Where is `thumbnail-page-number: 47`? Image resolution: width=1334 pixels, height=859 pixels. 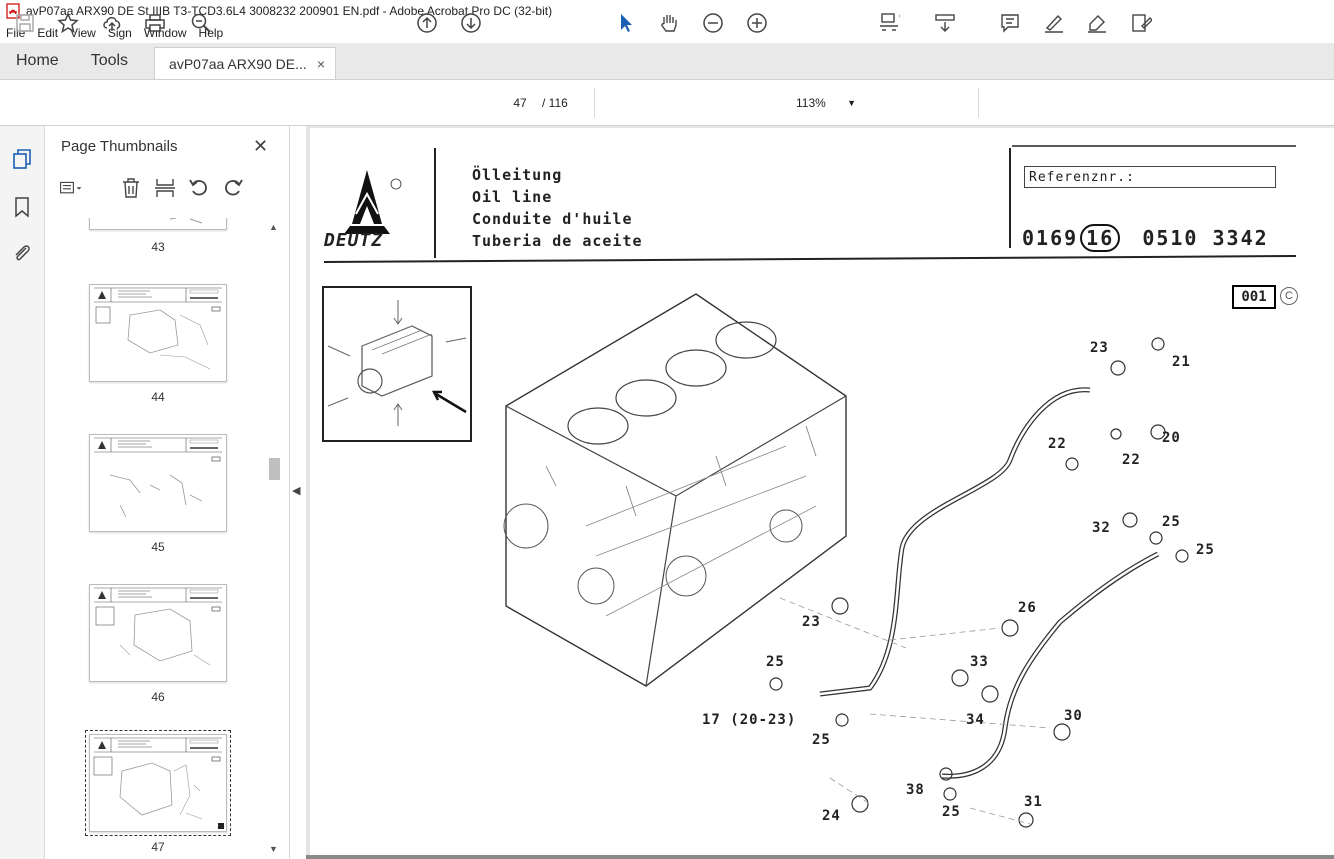
thumbnail-page-number: 47 is located at coordinates (158, 847).